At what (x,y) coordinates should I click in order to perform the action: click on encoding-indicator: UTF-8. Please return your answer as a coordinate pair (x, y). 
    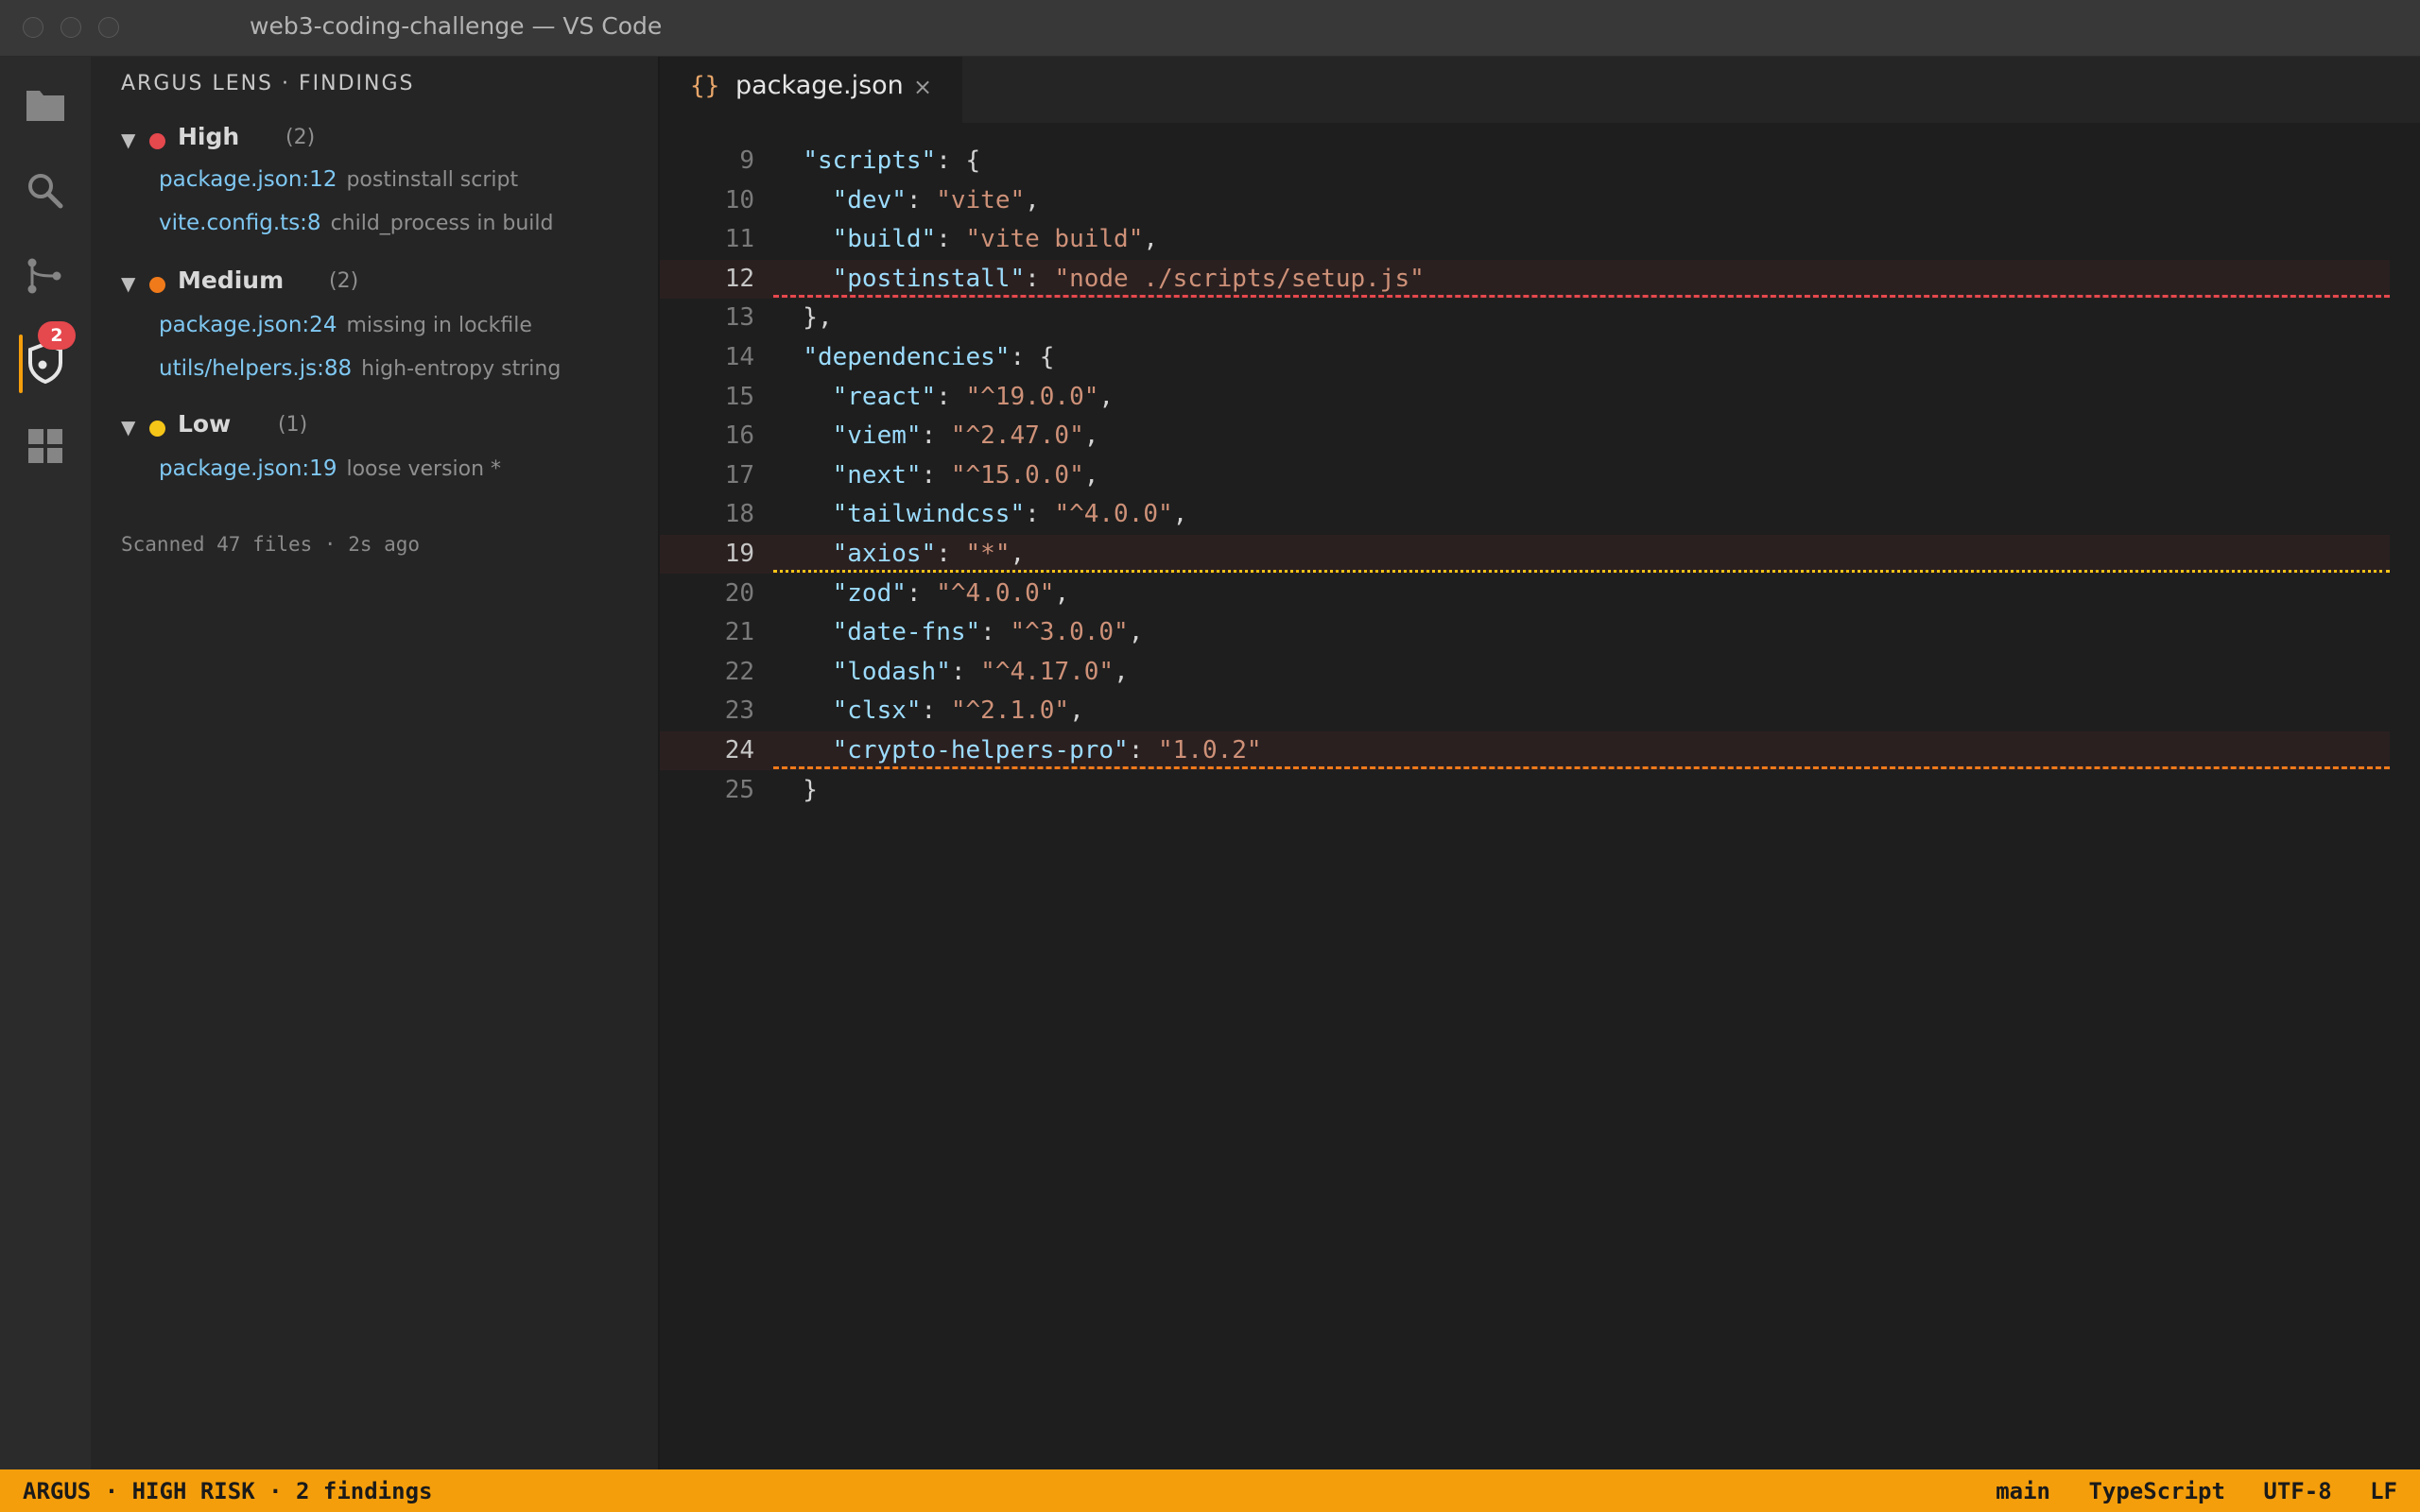
    Looking at the image, I should click on (2297, 1491).